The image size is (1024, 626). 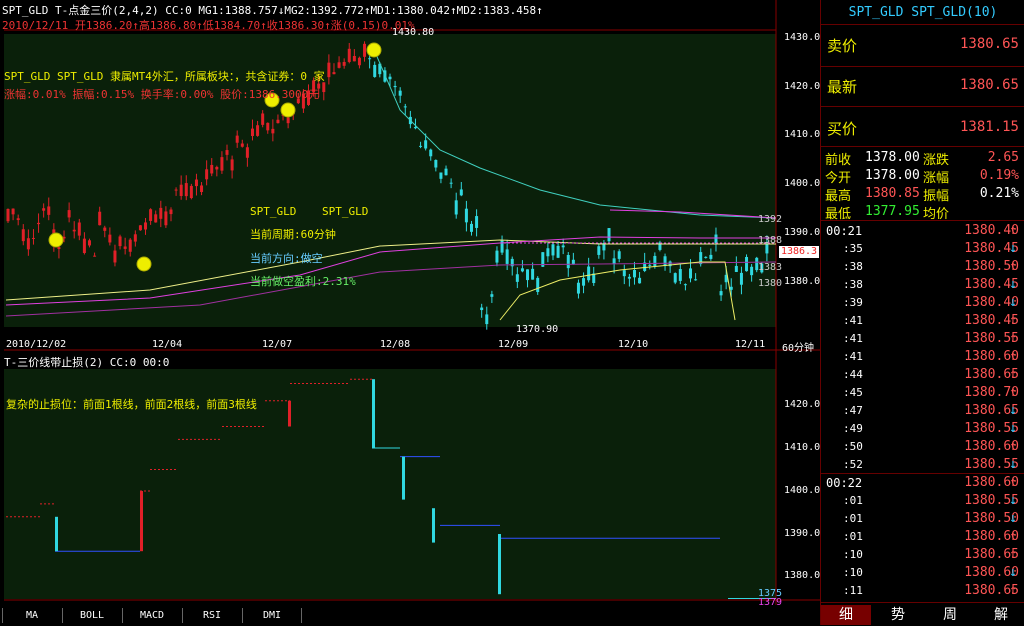 What do you see at coordinates (898, 615) in the screenshot?
I see `tab-trend: 势` at bounding box center [898, 615].